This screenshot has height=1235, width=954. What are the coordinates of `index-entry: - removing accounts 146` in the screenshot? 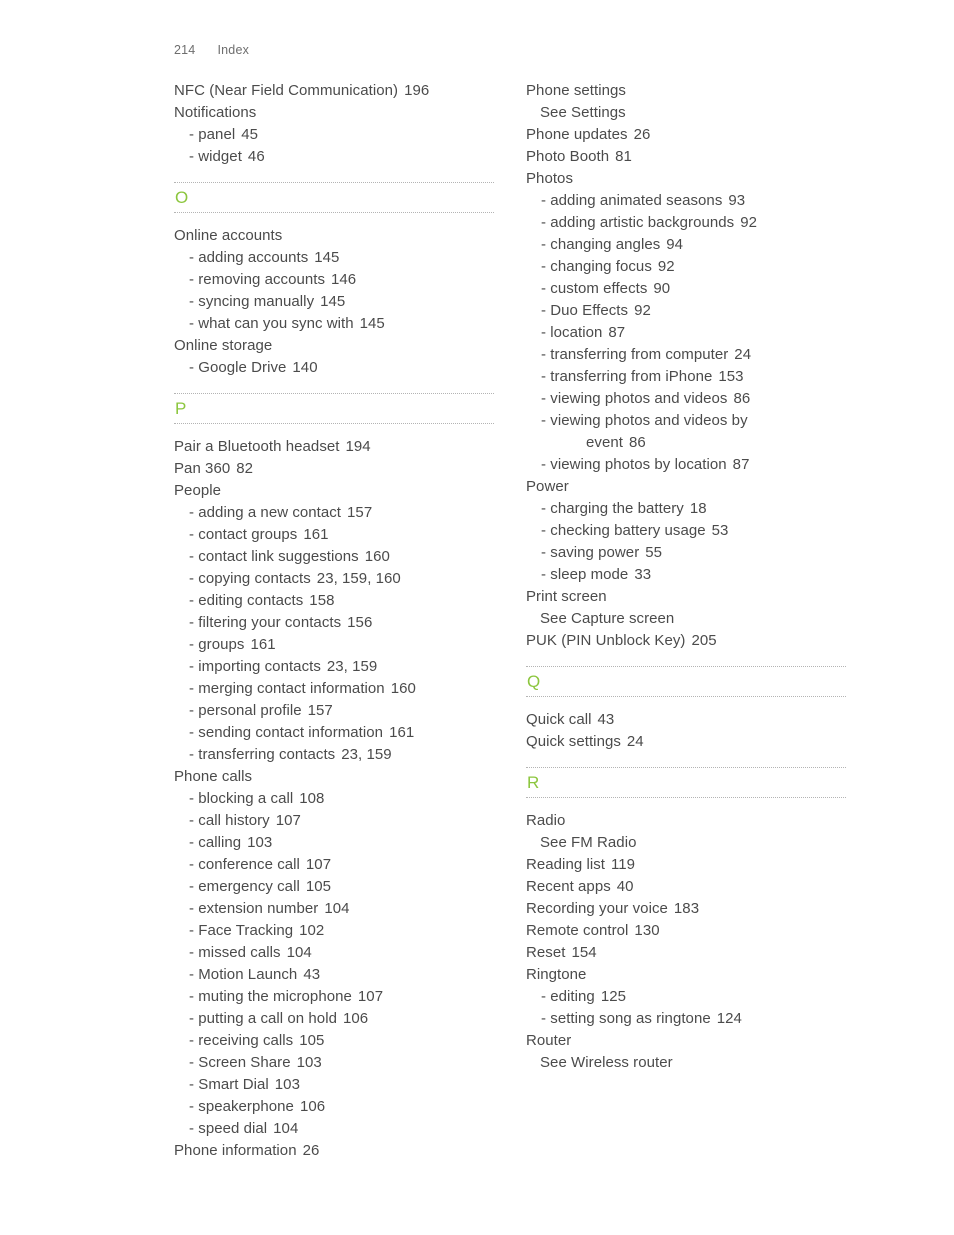 It's located at (334, 280).